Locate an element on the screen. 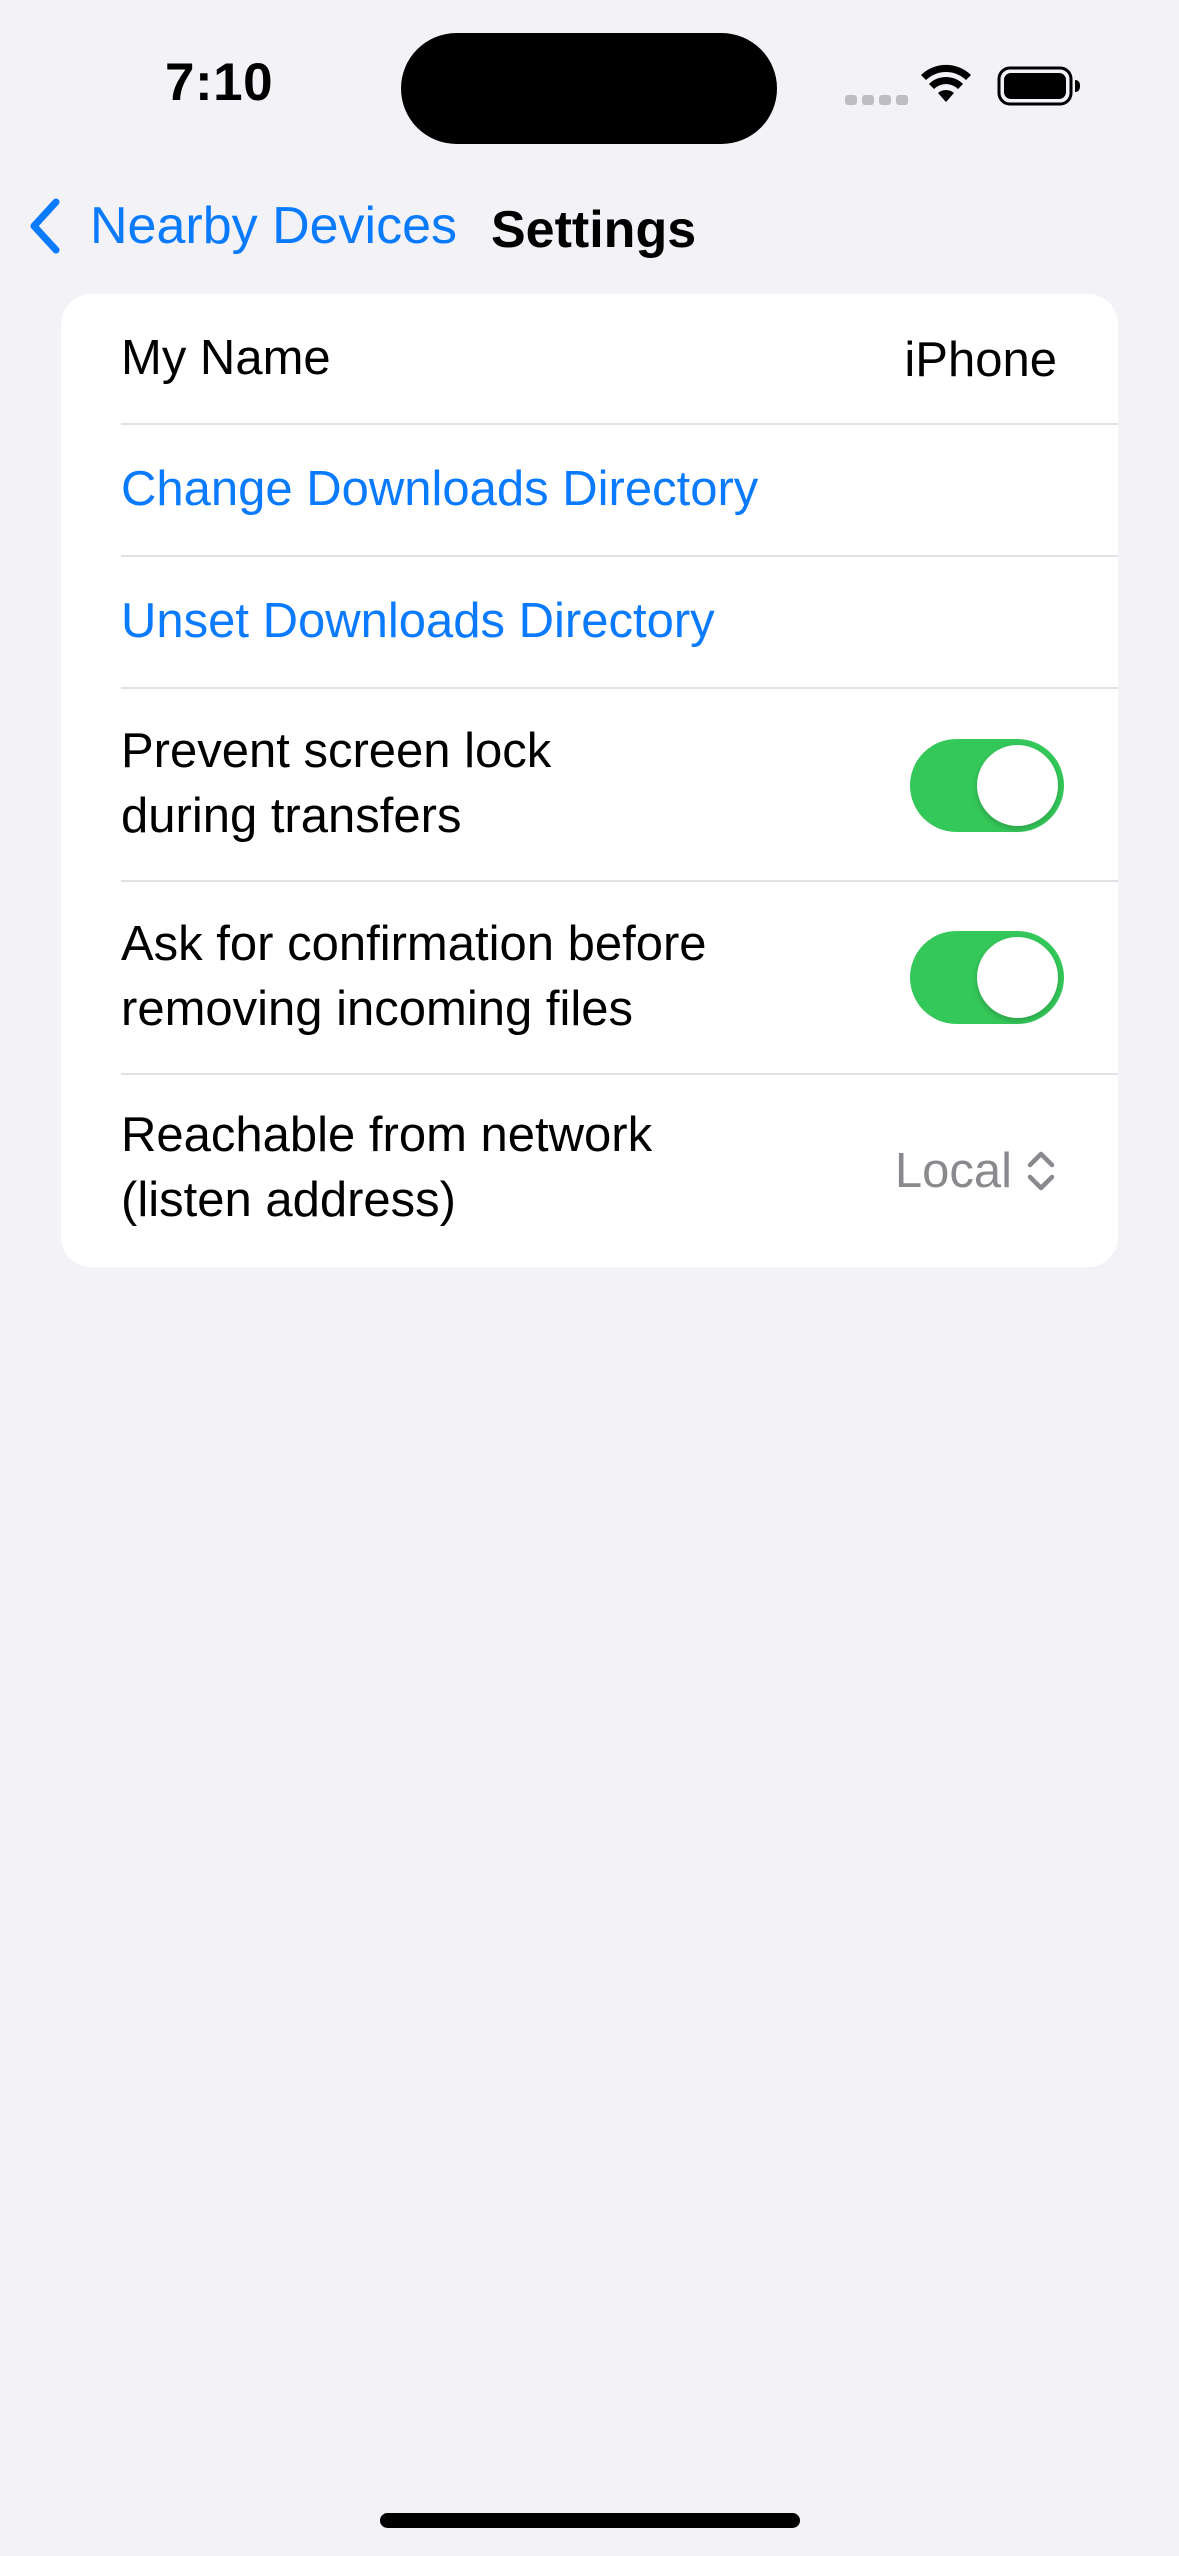 Image resolution: width=1179 pixels, height=2556 pixels. listen-address-picker: Local is located at coordinates (976, 1171).